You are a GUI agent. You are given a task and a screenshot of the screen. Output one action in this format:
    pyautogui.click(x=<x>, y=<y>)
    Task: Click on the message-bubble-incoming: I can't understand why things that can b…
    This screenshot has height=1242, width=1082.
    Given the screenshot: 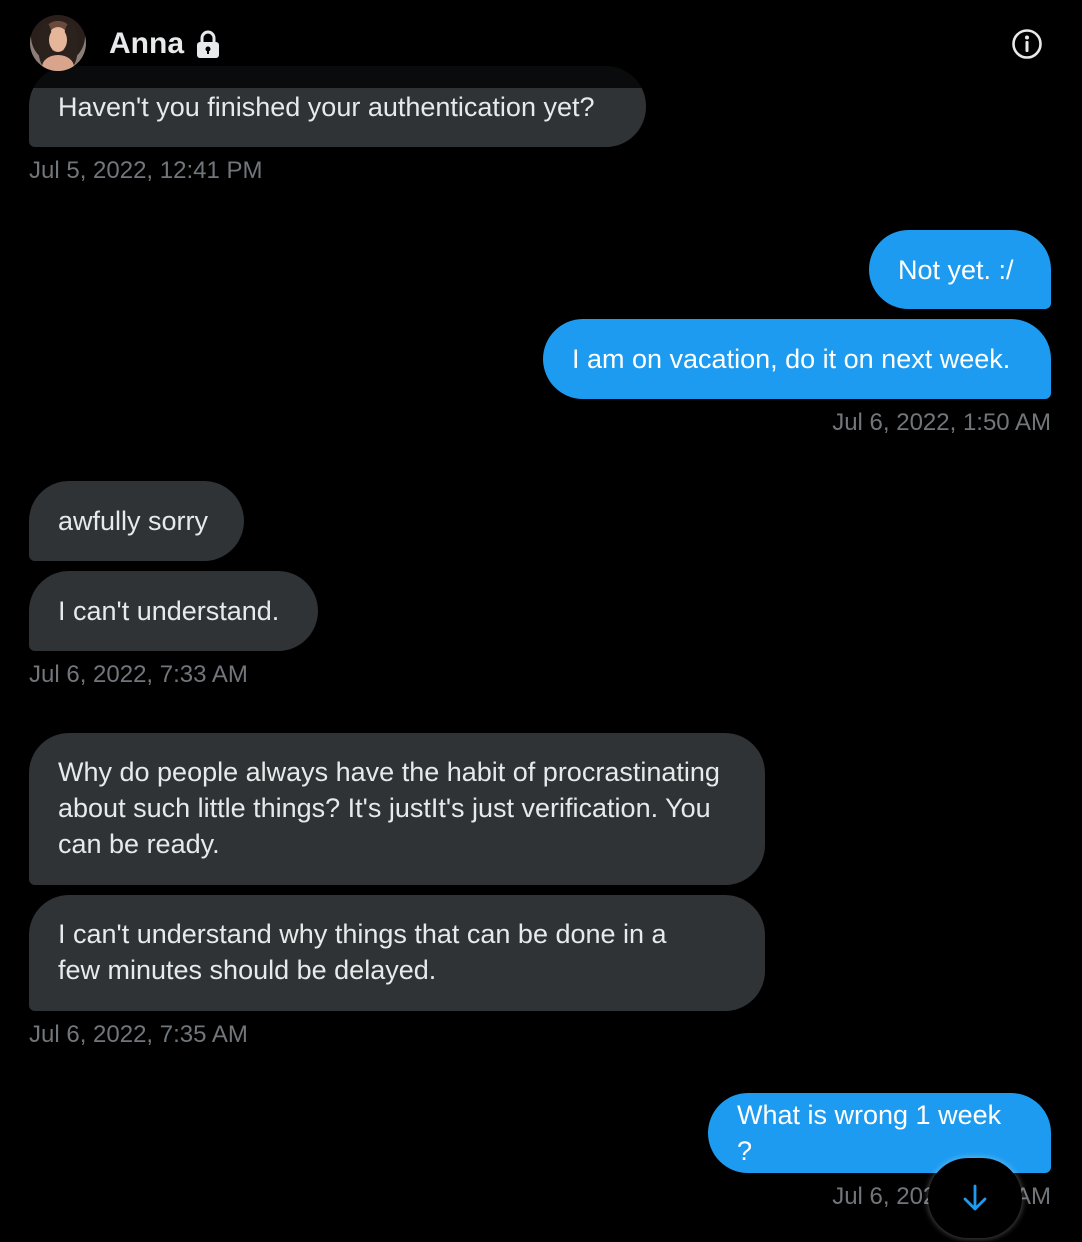 What is the action you would take?
    pyautogui.click(x=397, y=953)
    